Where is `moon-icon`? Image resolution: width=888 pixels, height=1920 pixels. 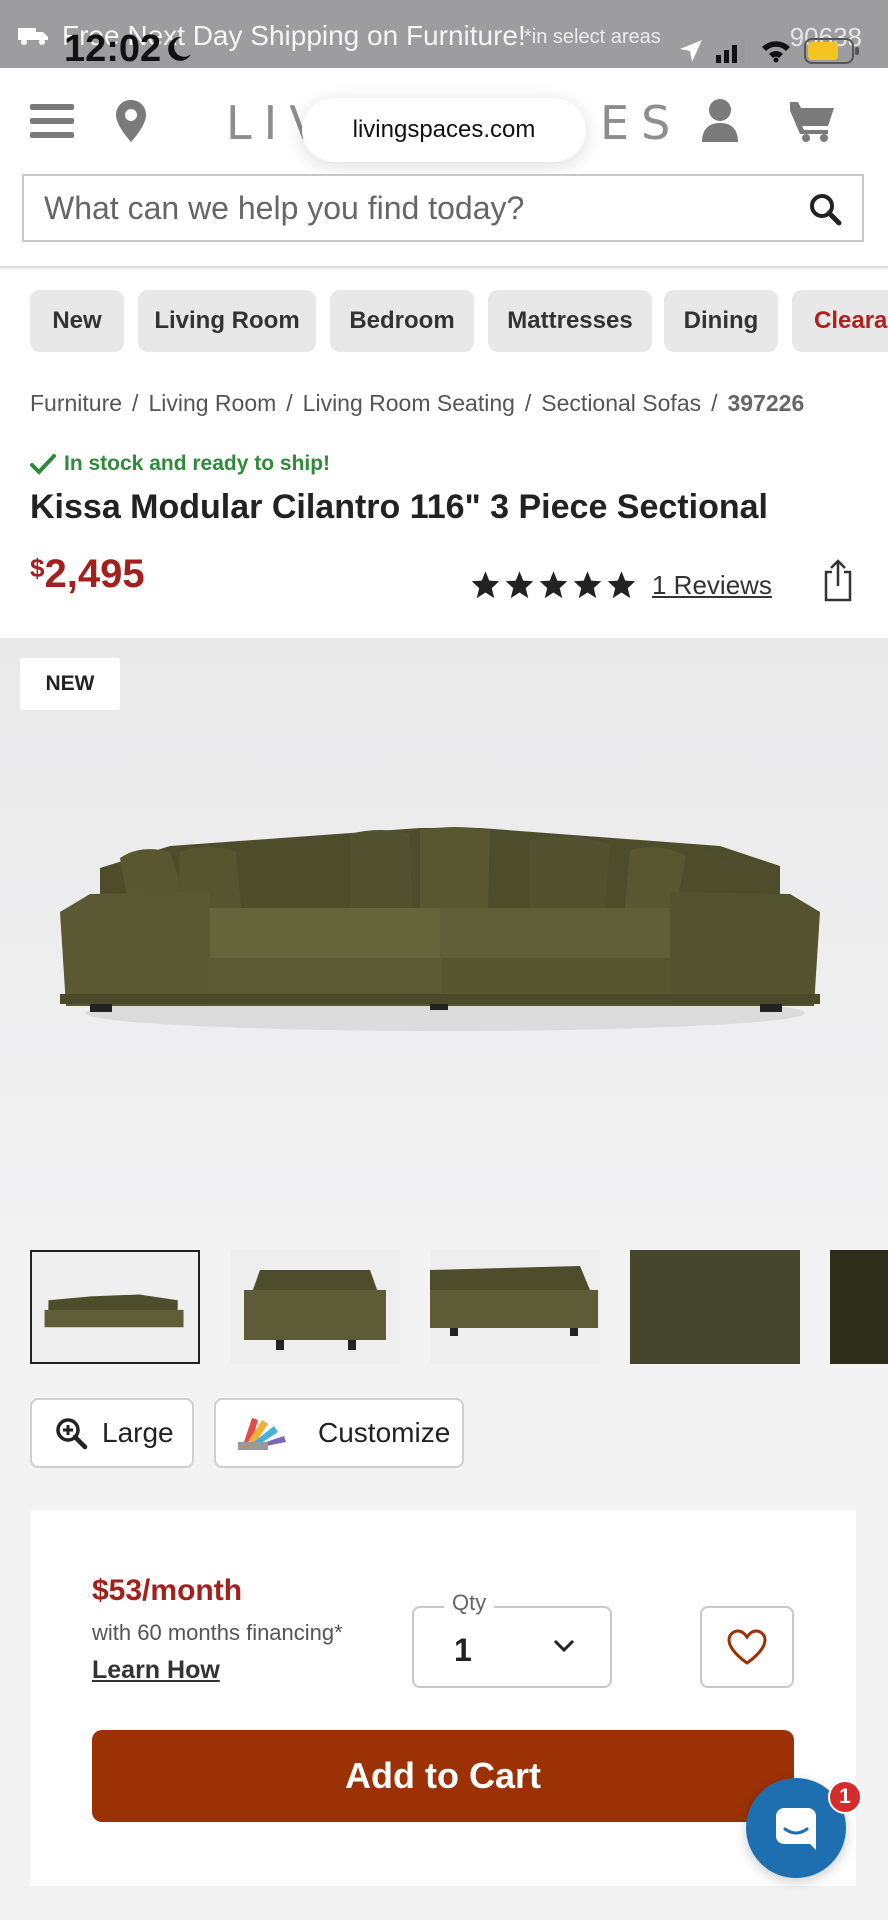
moon-icon is located at coordinates (179, 48).